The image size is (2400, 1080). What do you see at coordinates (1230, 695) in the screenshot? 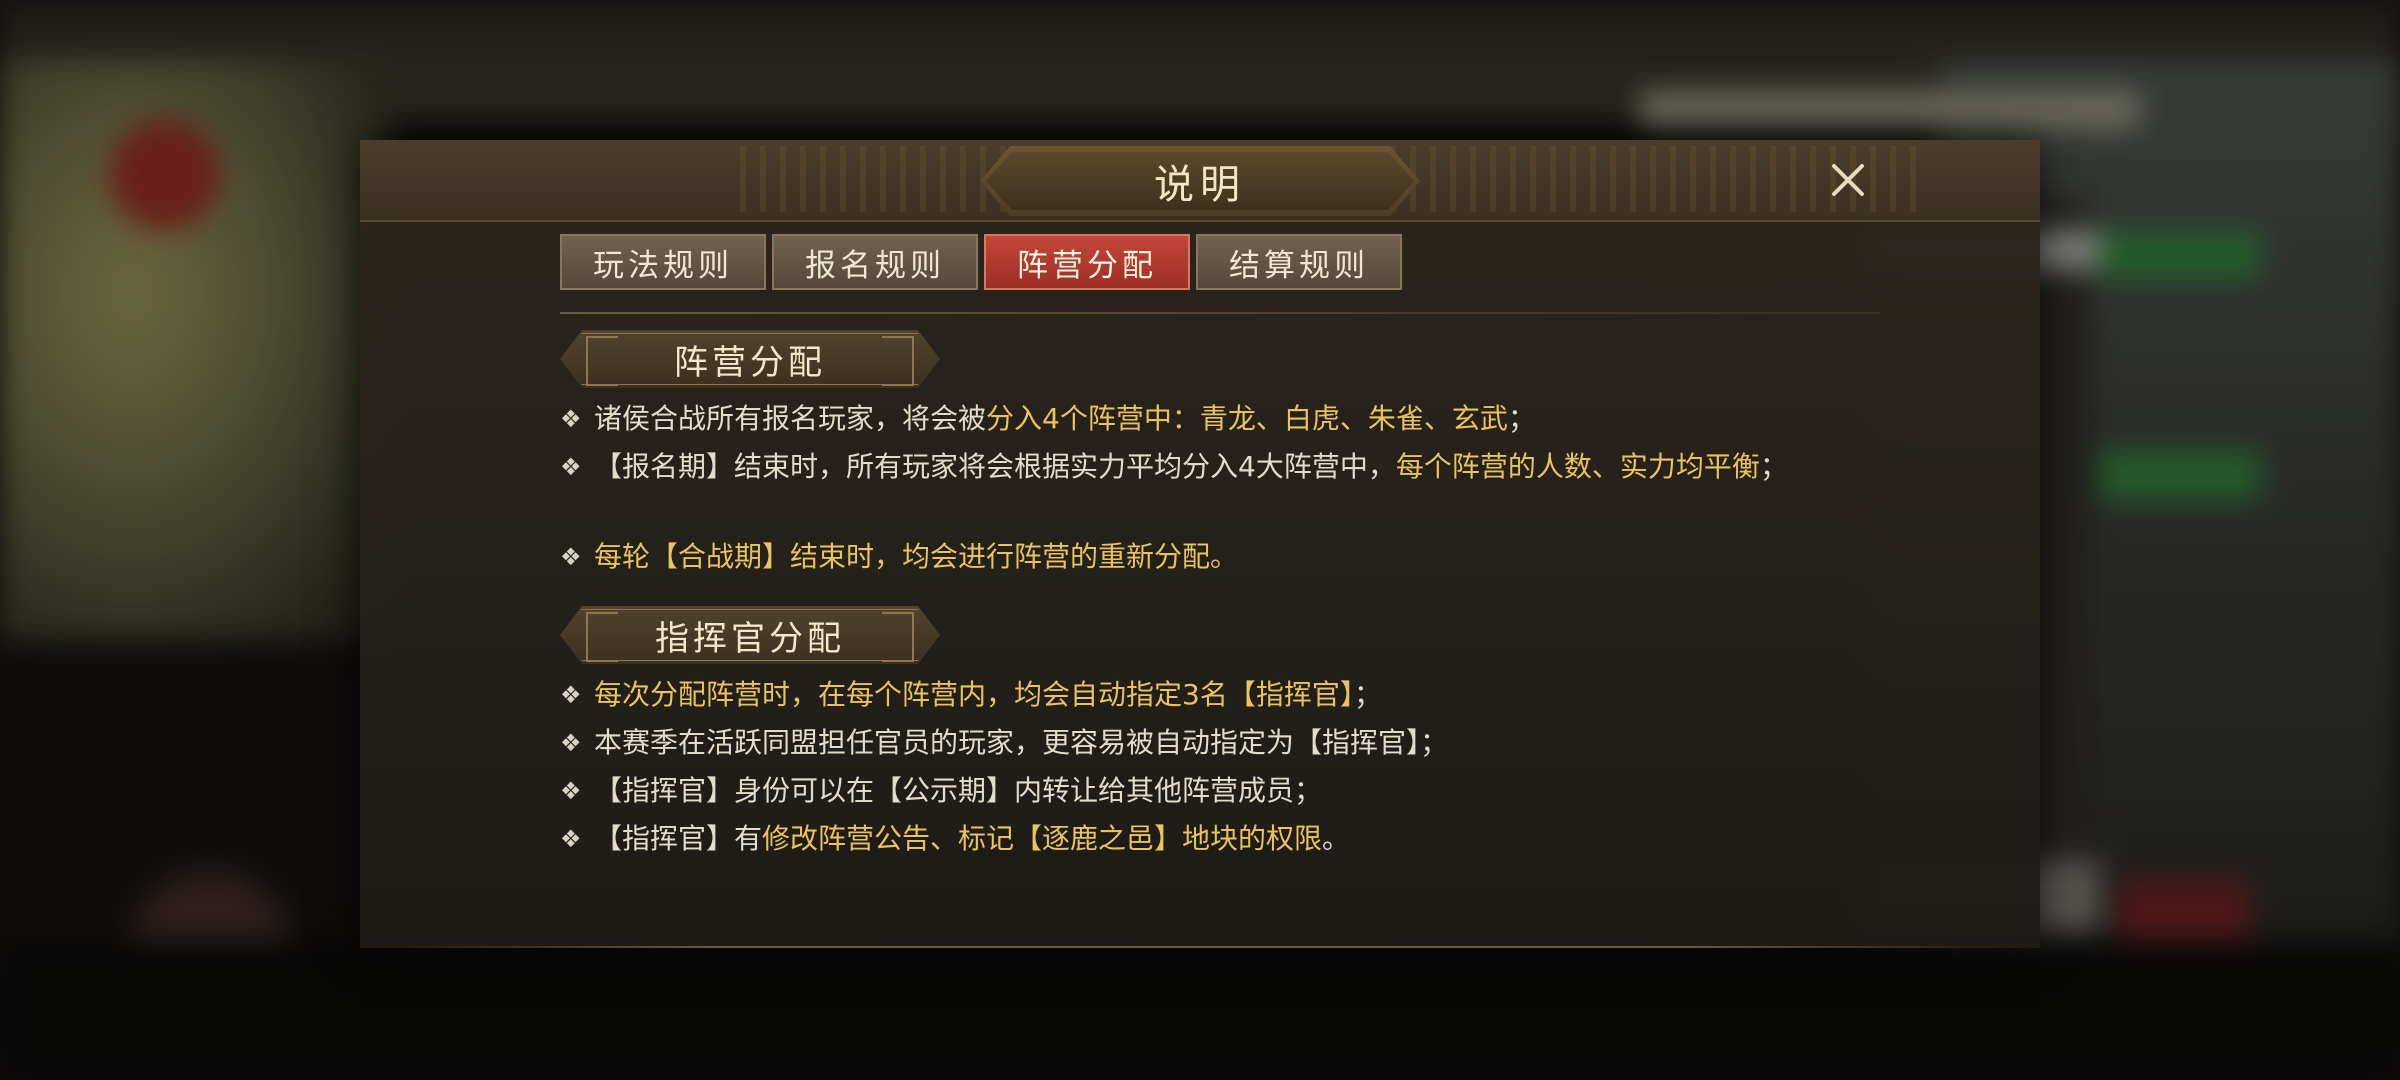
I see `list-item: ❖ 每次分配阵营时，在每个阵营内，均会自动指定3名【指挥官】；` at bounding box center [1230, 695].